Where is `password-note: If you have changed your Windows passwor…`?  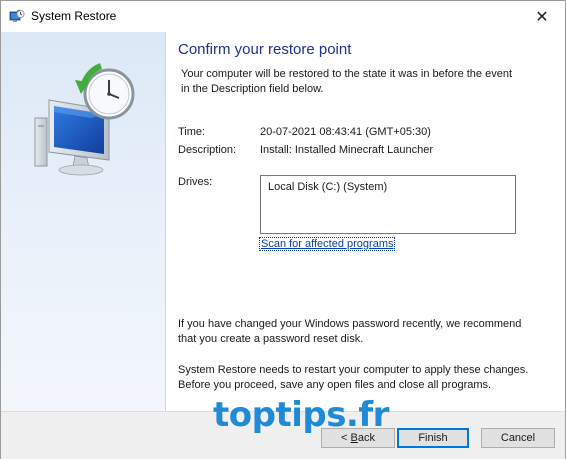
password-note: If you have changed your Windows passwor… is located at coordinates (363, 332).